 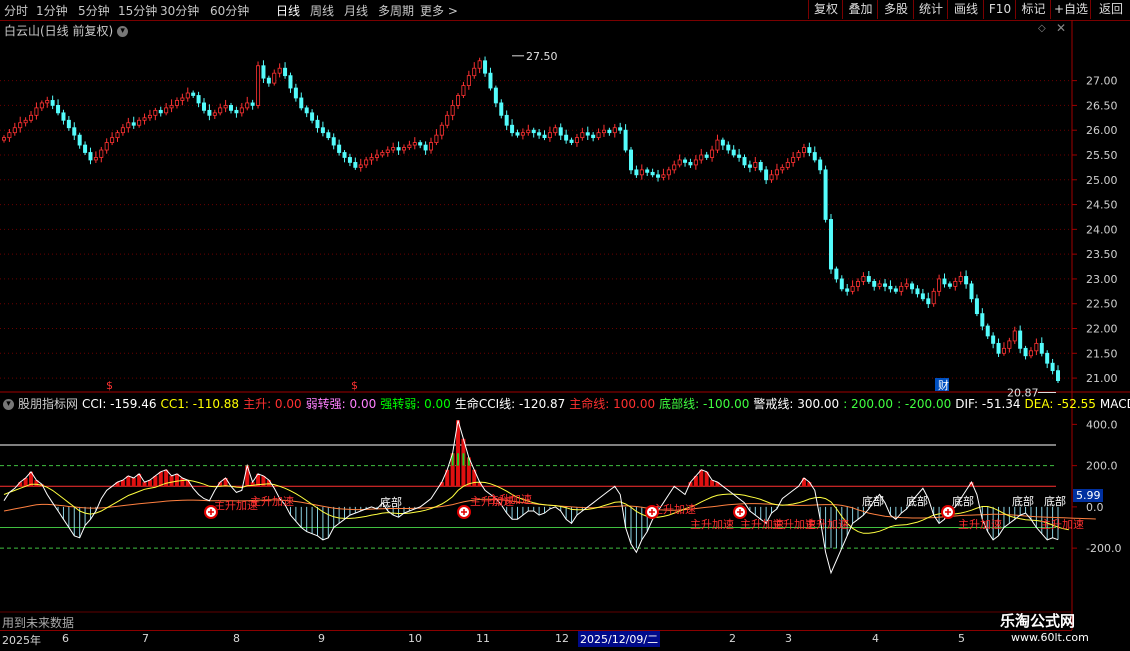 What do you see at coordinates (1095, 507) in the screenshot?
I see `ind-label-2: 0.0` at bounding box center [1095, 507].